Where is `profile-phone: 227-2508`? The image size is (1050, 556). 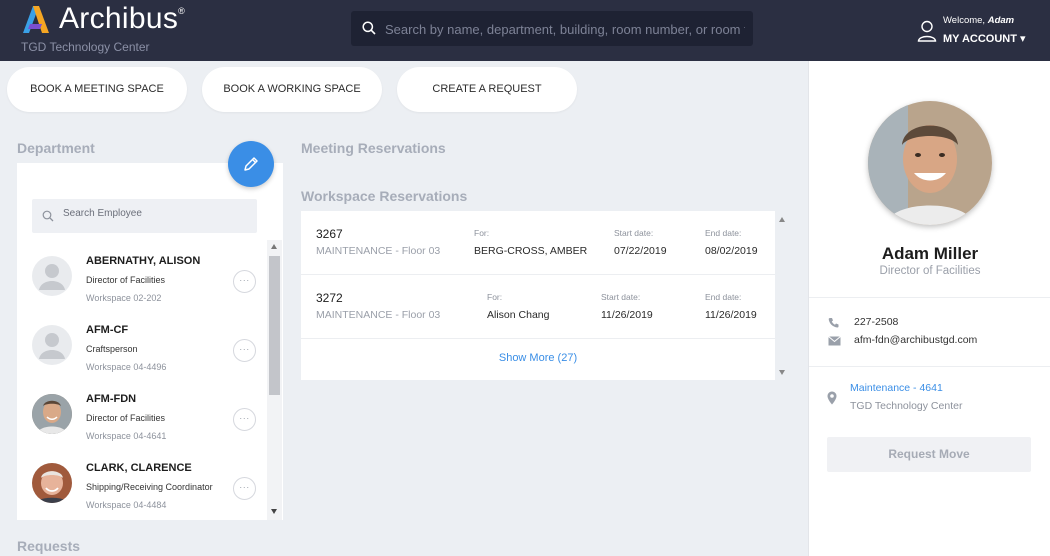 profile-phone: 227-2508 is located at coordinates (876, 322).